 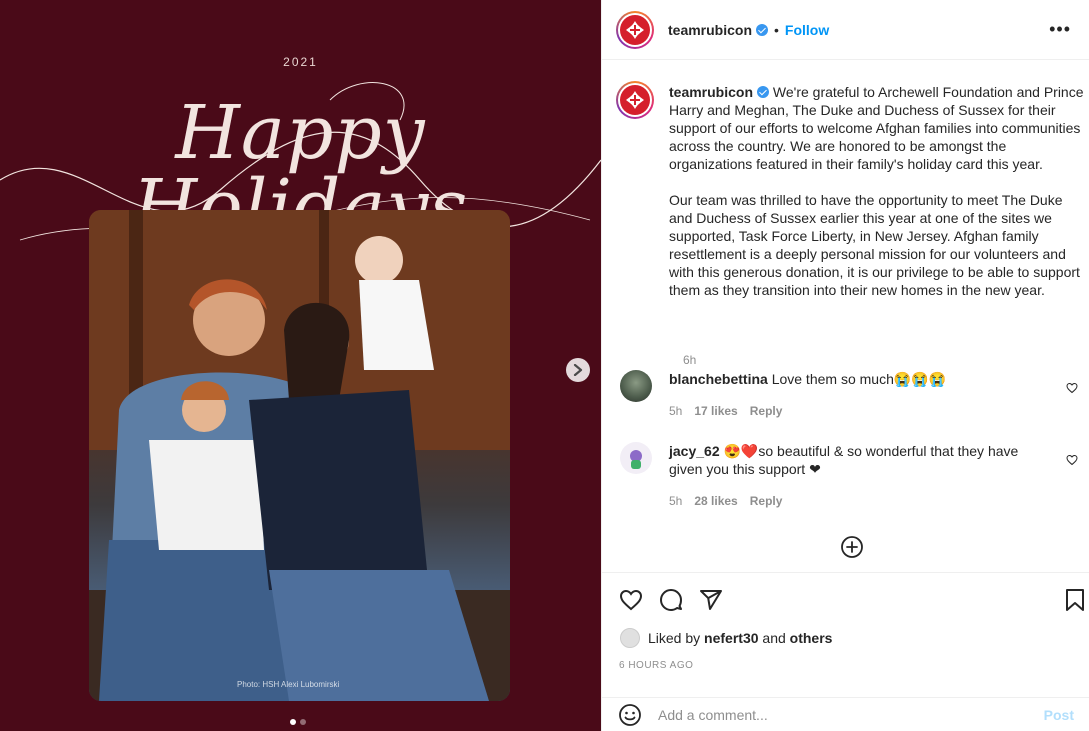 I want to click on likes-summary: Liked by nefert30 and others, so click(x=726, y=638).